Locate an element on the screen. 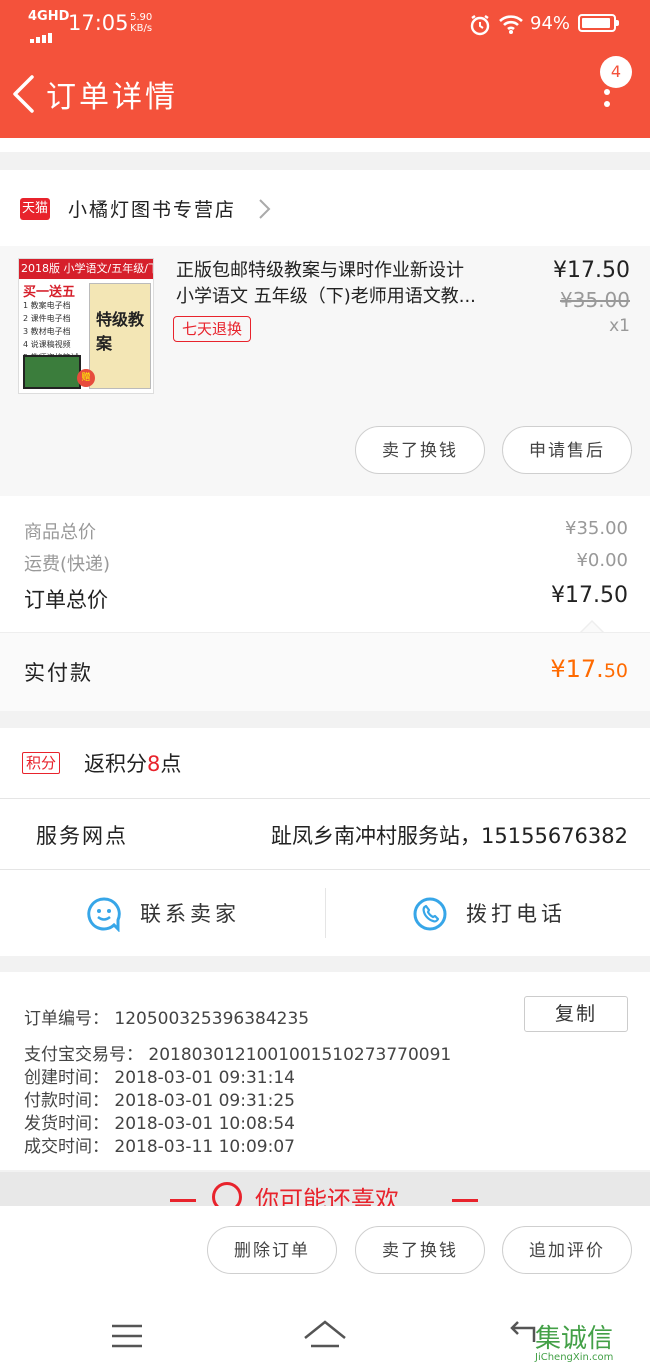  battery-icon is located at coordinates (598, 23).